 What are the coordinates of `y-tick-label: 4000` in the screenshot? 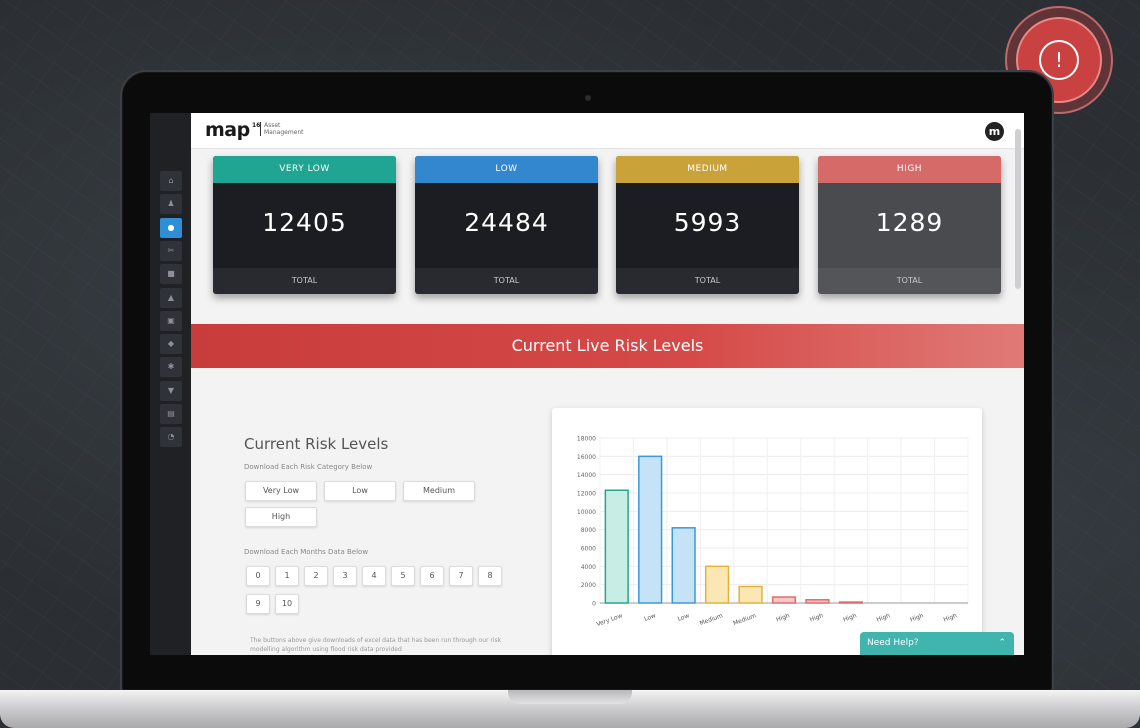 It's located at (588, 567).